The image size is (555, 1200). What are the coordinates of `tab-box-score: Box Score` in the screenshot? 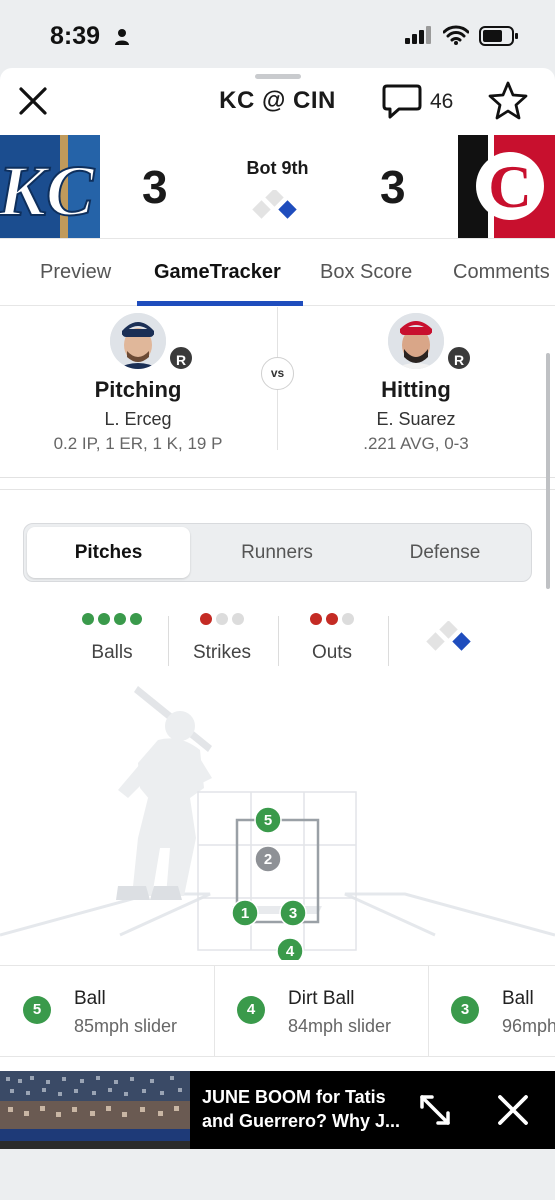 It's located at (366, 272).